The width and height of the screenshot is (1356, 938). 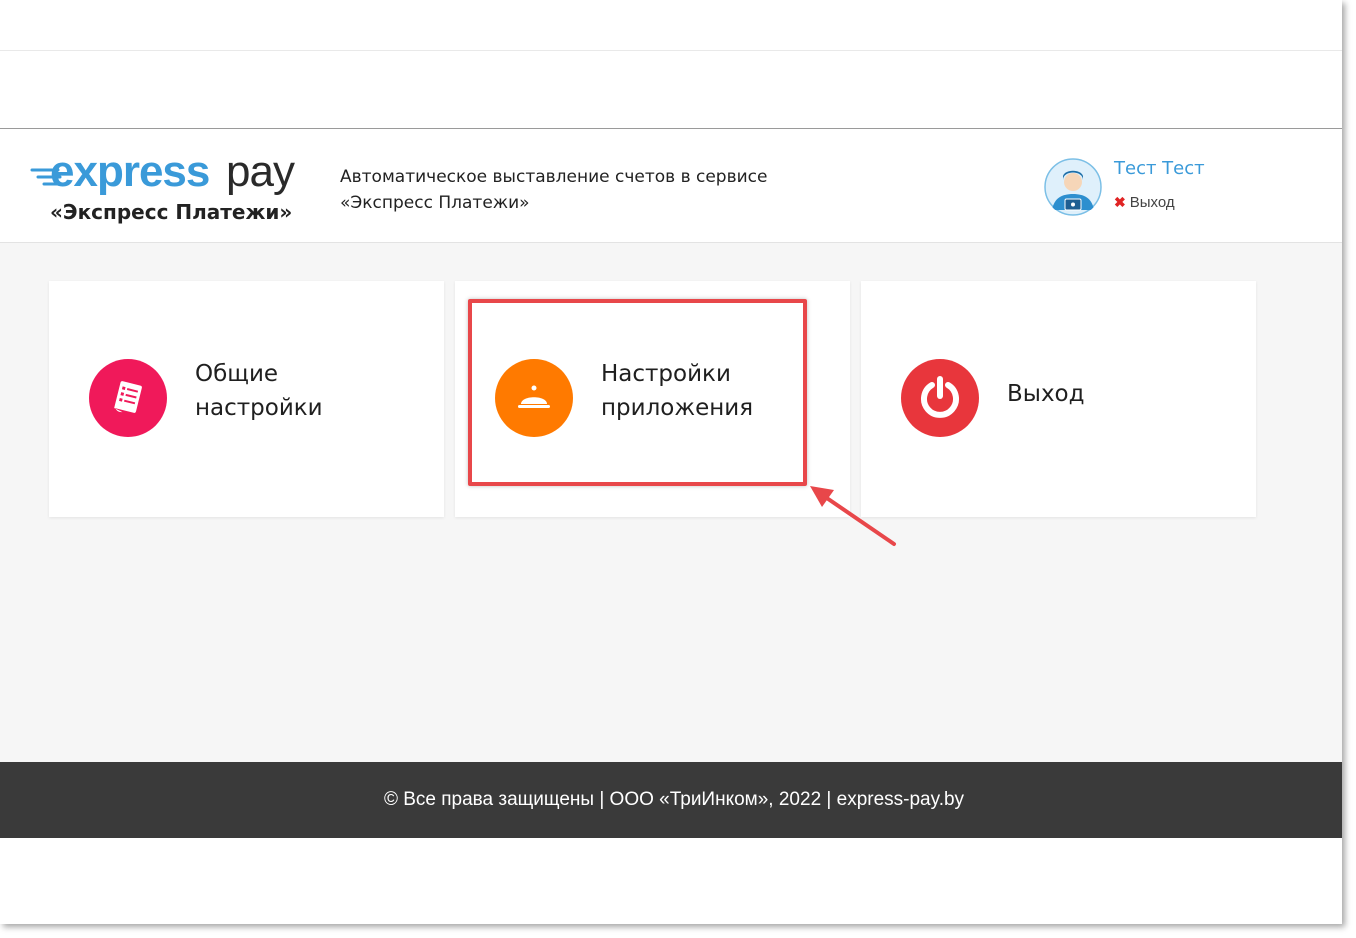 I want to click on app-settings-label: Настройки приложения, so click(x=677, y=391).